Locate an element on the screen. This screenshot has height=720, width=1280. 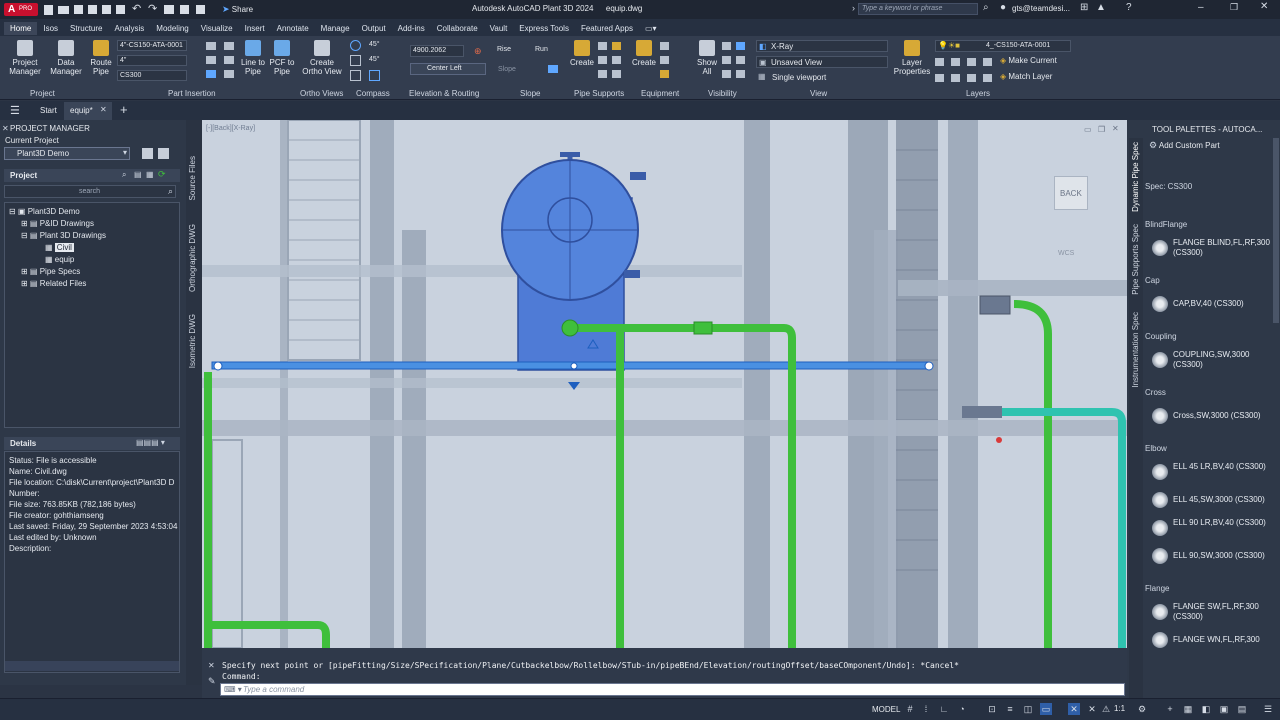
new-file-icon is located at coordinates (48, 10).